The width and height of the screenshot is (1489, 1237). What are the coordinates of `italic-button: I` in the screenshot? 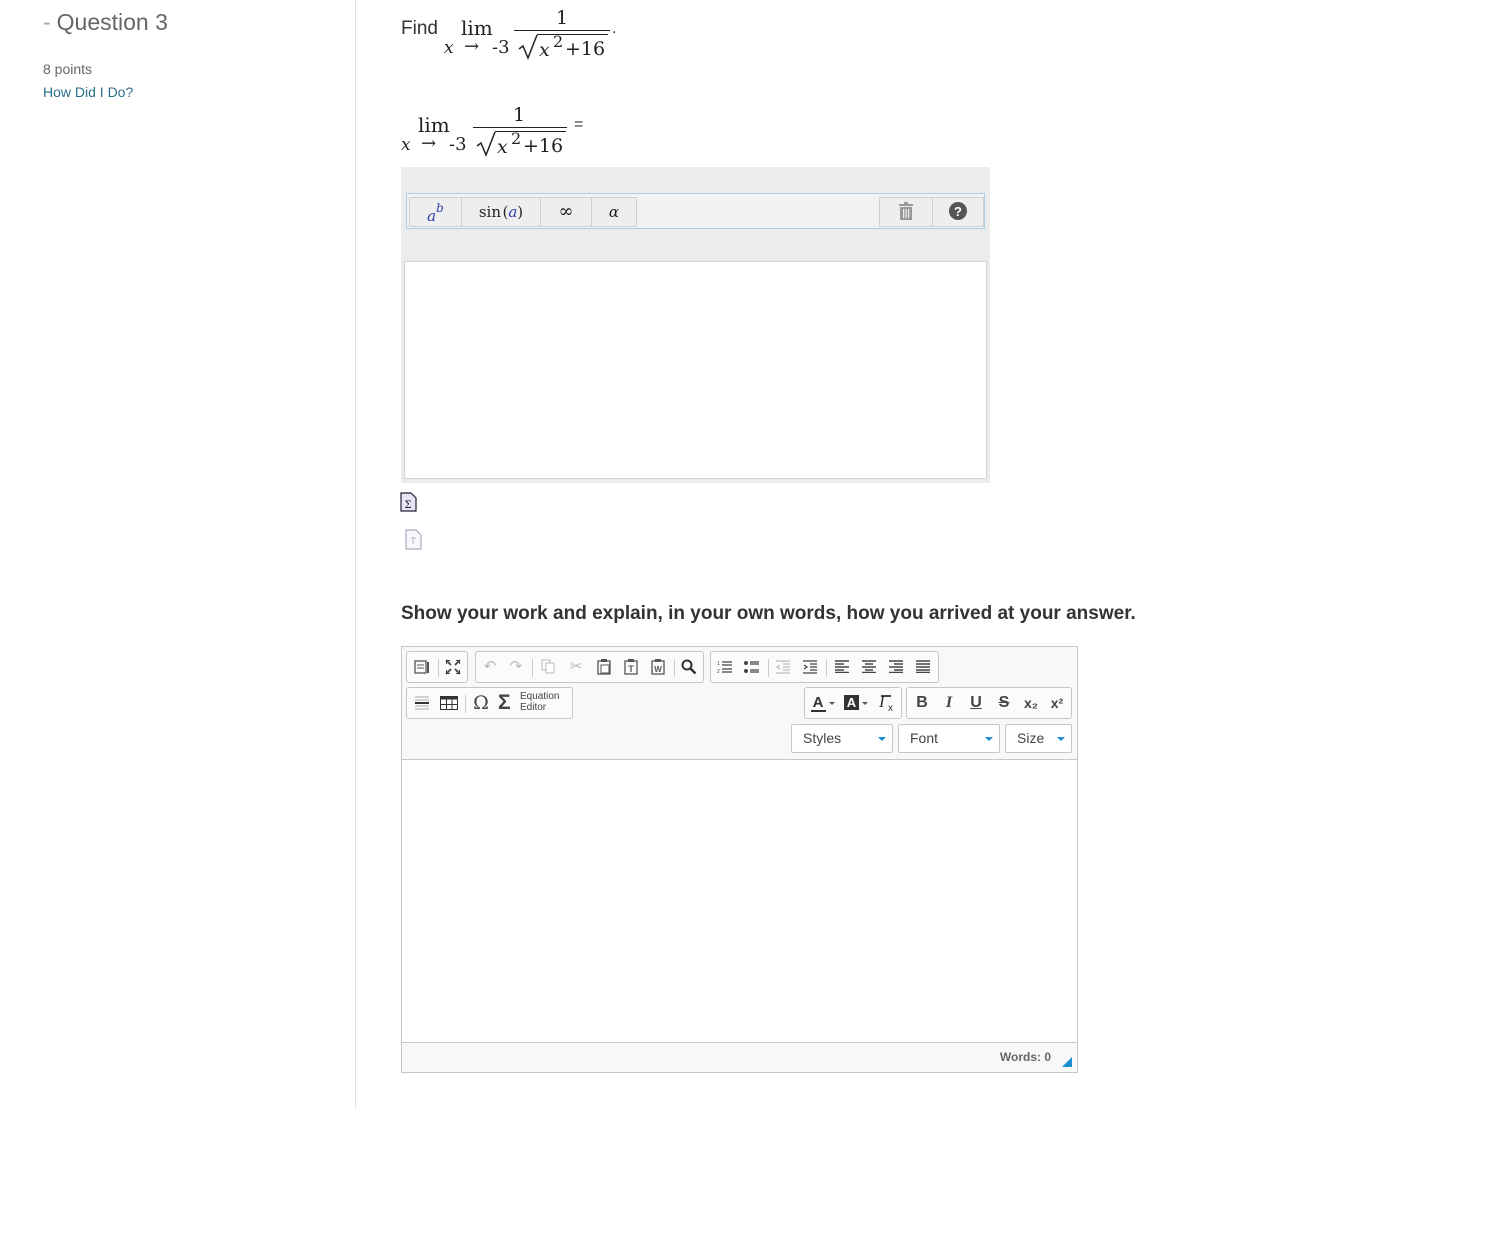 It's located at (949, 703).